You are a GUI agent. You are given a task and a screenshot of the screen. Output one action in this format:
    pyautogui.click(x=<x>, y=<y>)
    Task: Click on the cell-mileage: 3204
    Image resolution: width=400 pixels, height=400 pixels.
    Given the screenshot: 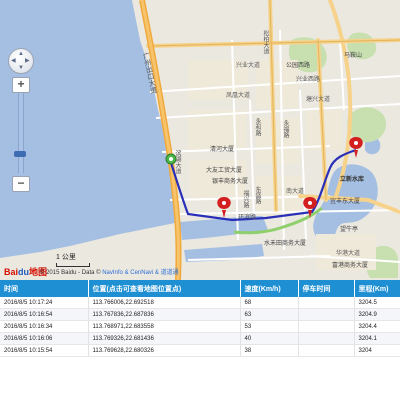 What is the action you would take?
    pyautogui.click(x=377, y=350)
    